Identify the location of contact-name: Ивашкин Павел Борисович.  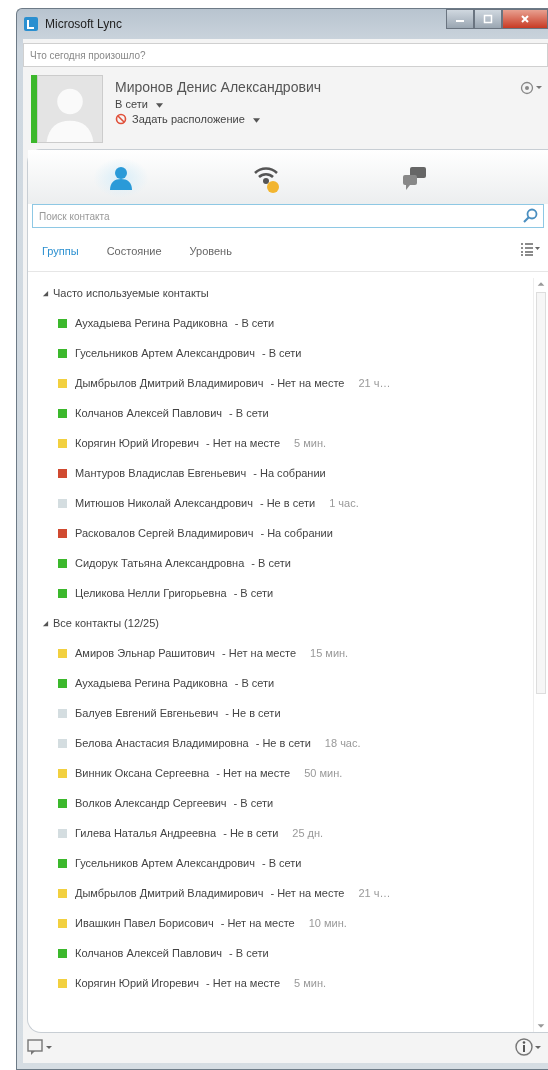
(144, 923).